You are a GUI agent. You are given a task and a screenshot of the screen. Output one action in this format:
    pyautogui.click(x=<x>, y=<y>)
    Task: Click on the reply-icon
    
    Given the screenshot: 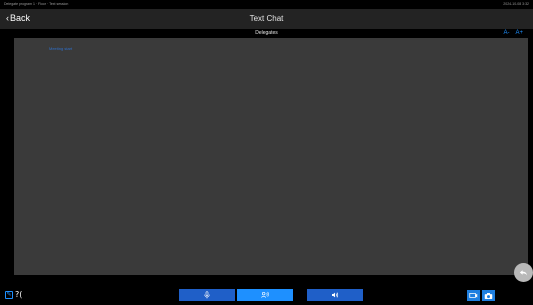 What is the action you would take?
    pyautogui.click(x=523, y=273)
    